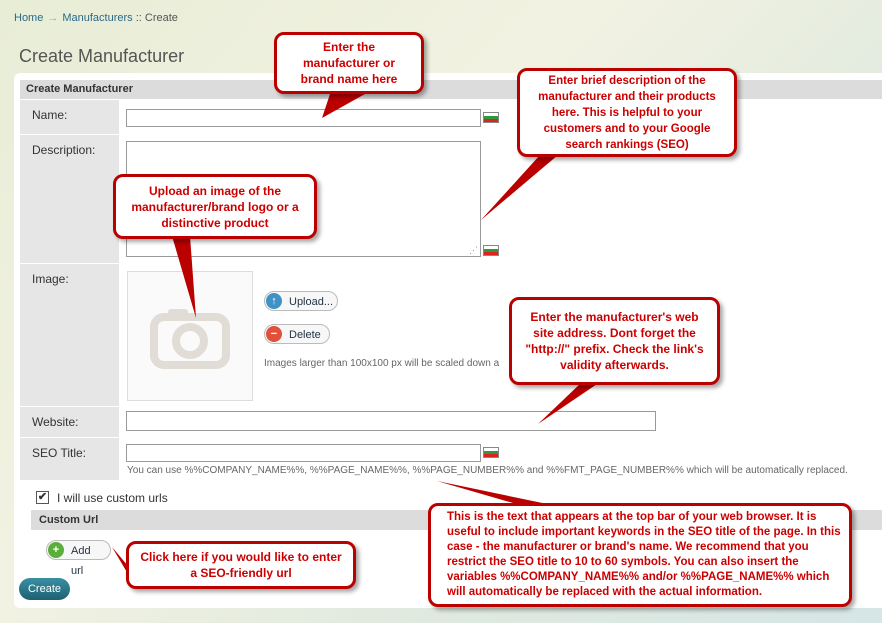 The width and height of the screenshot is (882, 623). I want to click on breadcrumb-manufacturers-link: Manufacturers, so click(97, 18).